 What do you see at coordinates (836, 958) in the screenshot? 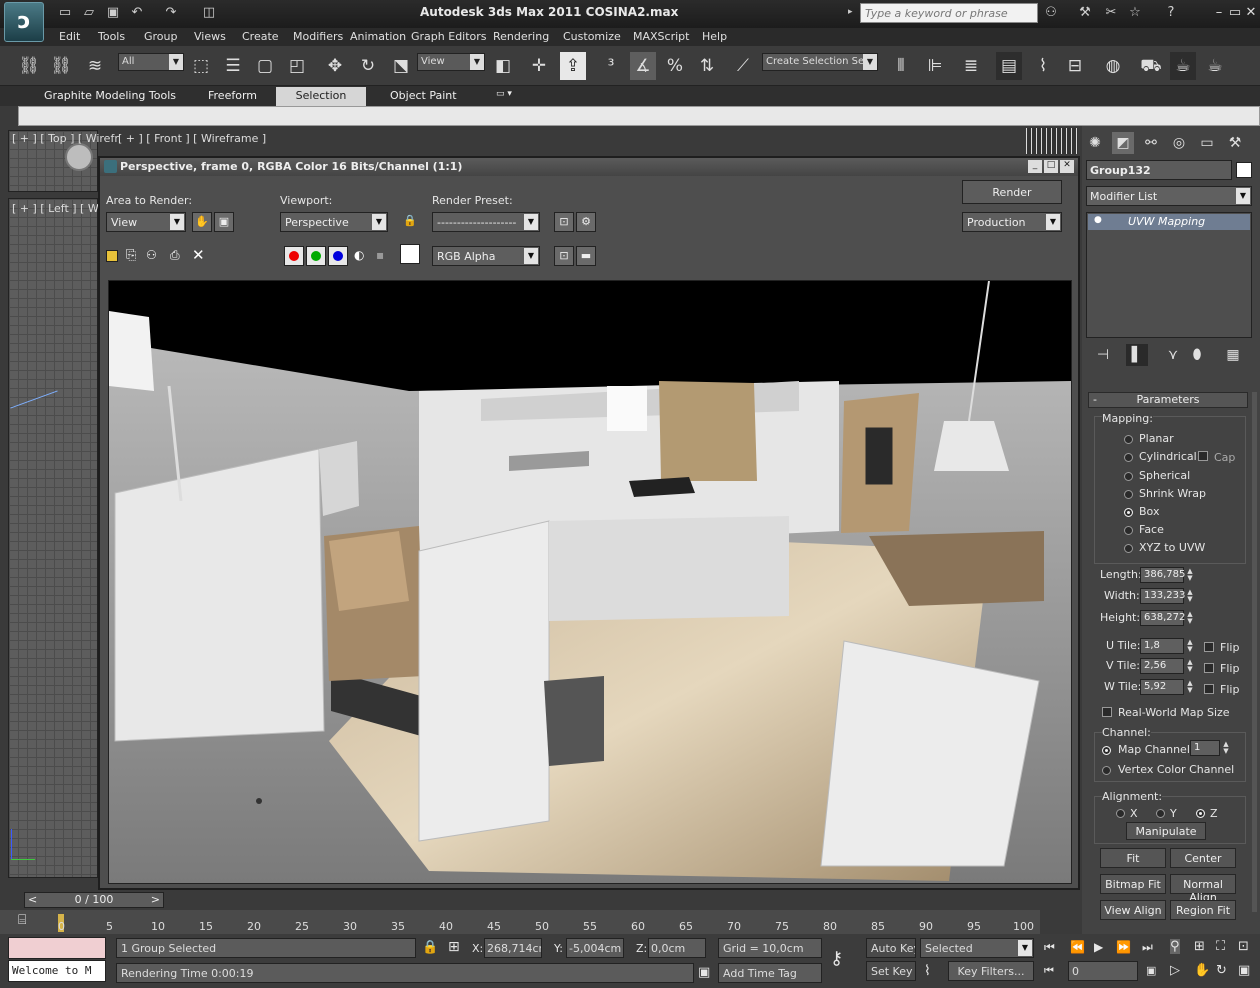
I see `set-key-icon: ⚷` at bounding box center [836, 958].